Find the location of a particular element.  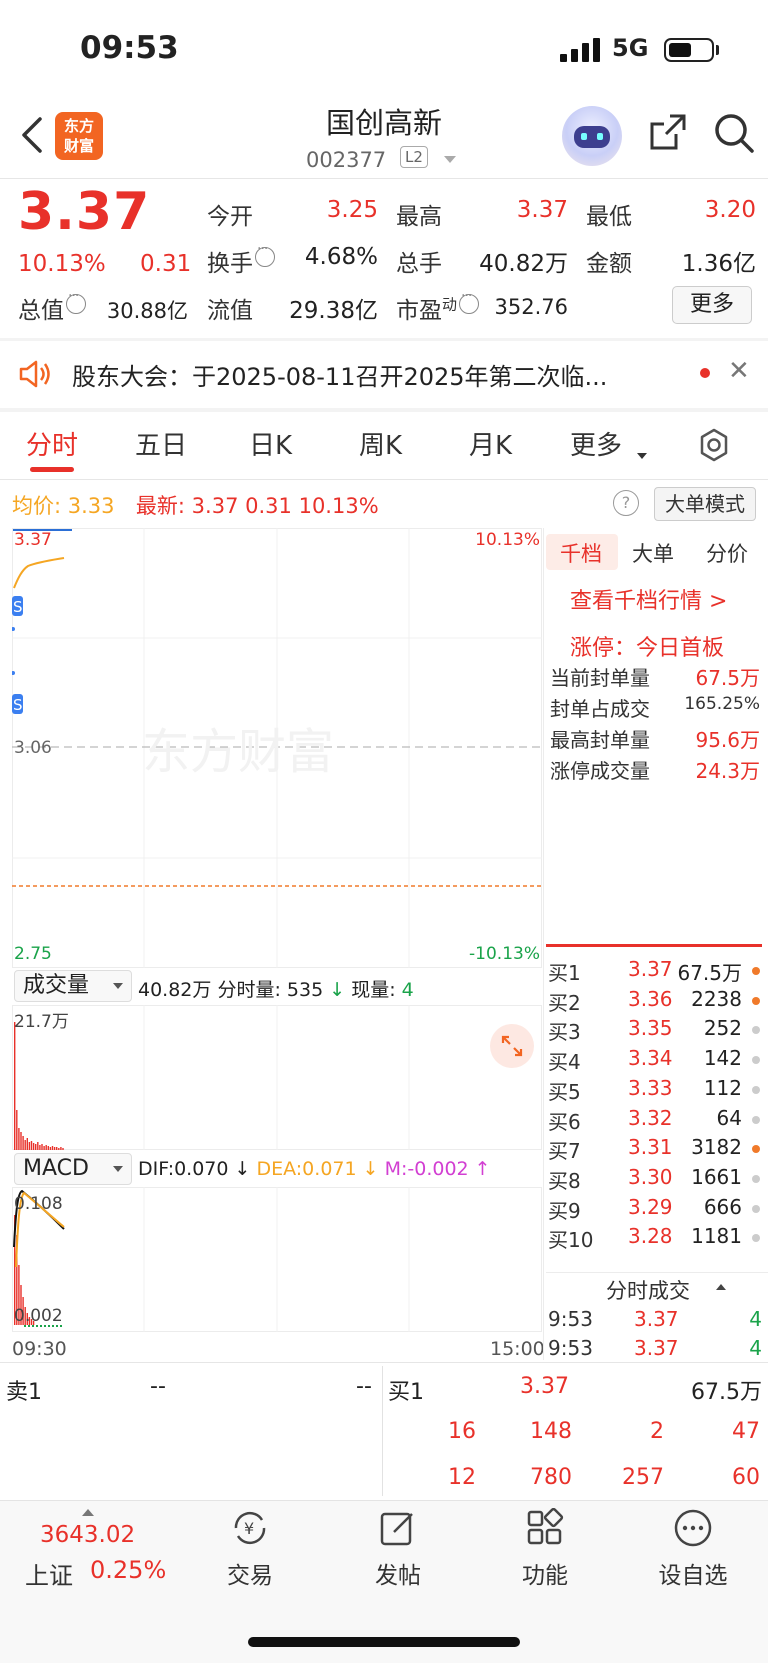

index-name: 上证 is located at coordinates (49, 1573).